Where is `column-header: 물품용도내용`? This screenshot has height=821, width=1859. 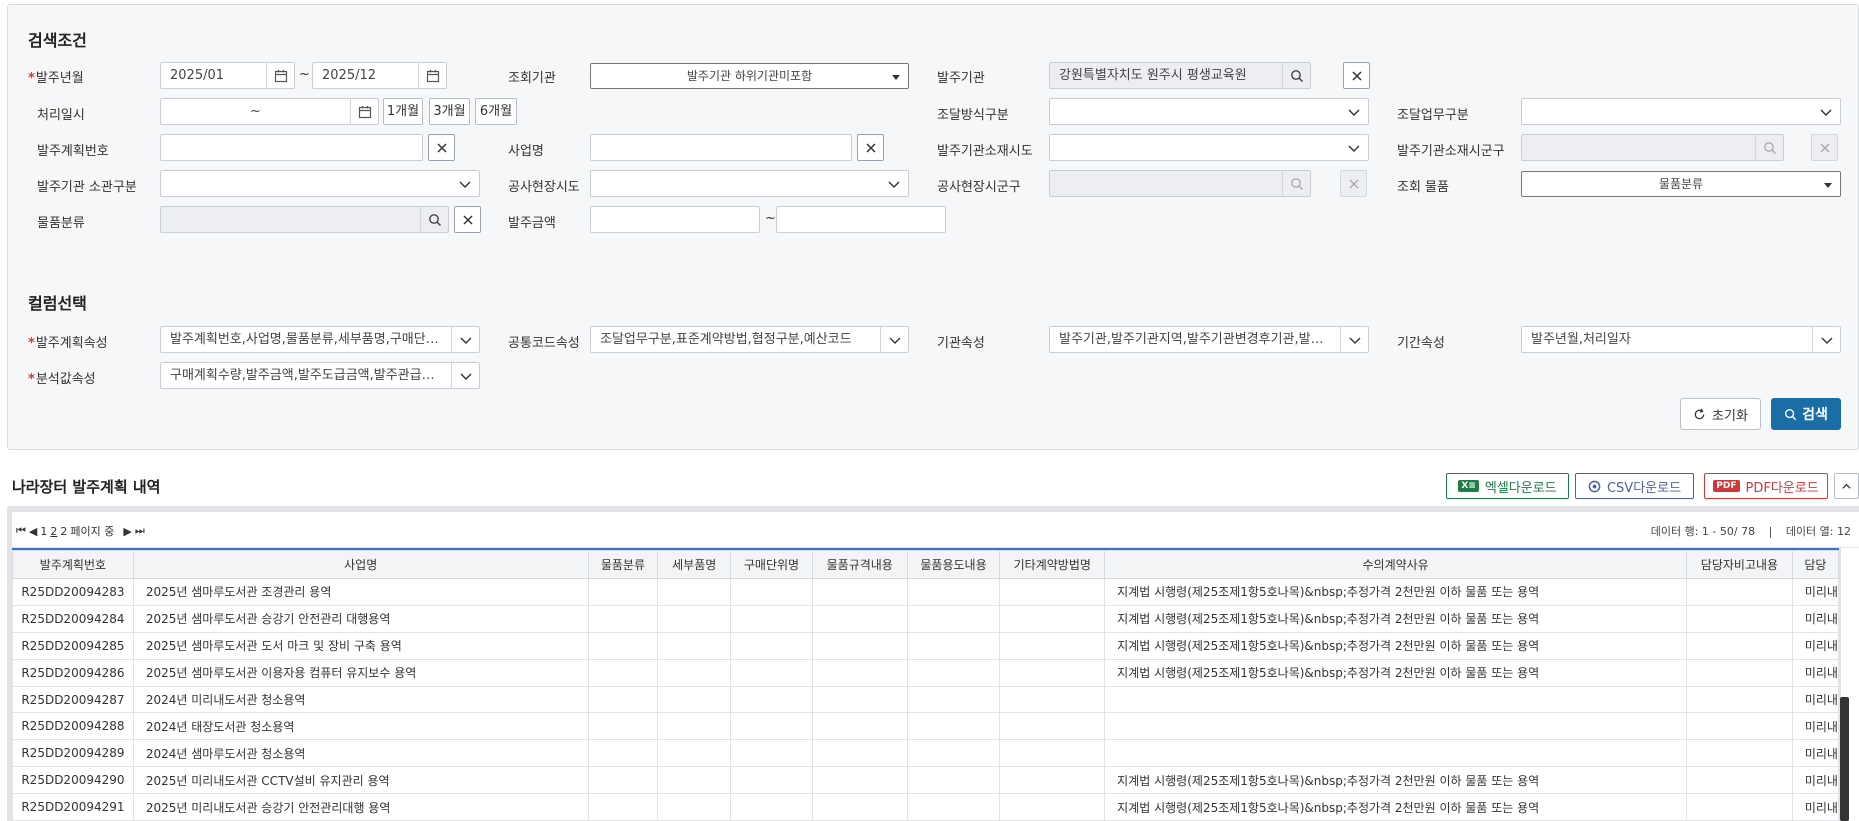
column-header: 물품용도내용 is located at coordinates (953, 564).